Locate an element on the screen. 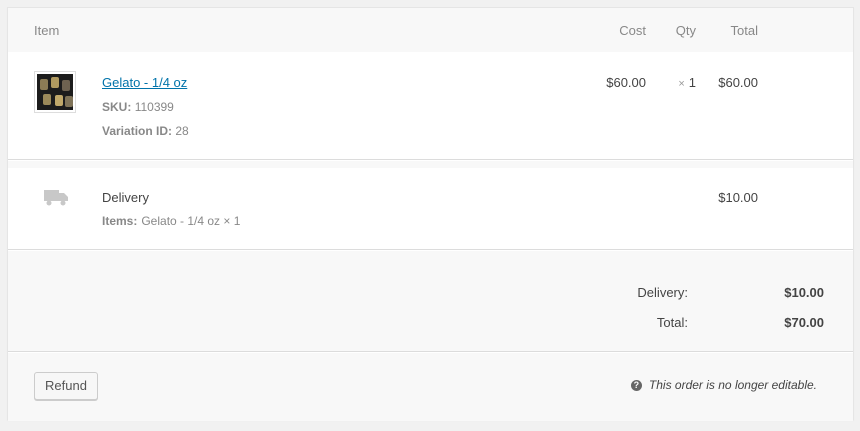 The width and height of the screenshot is (860, 431). not-editable-notice: ? This order is no longer editable. is located at coordinates (723, 385).